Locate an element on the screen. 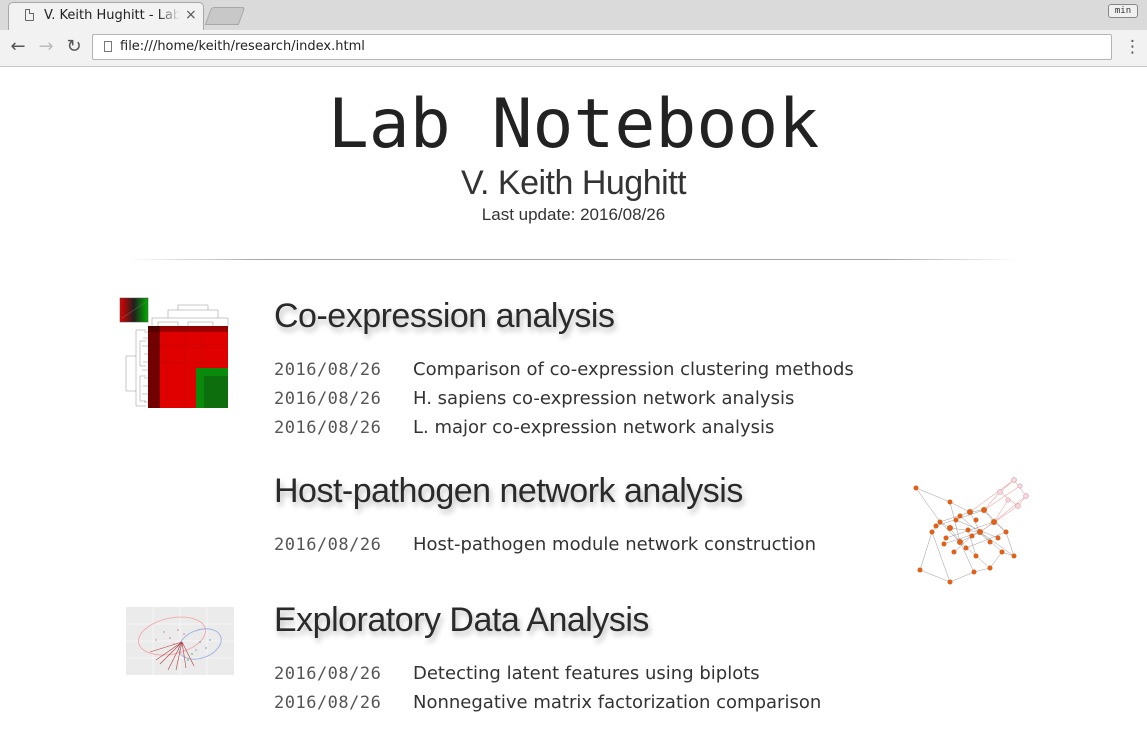 Image resolution: width=1147 pixels, height=748 pixels. page-title: Lab Notebook is located at coordinates (573, 124).